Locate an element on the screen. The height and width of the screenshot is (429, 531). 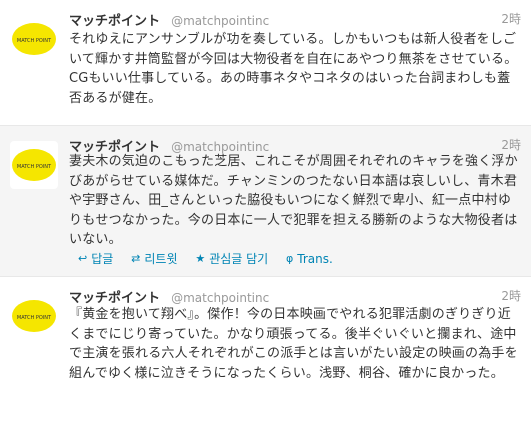
reply-icon: ↩ is located at coordinates (83, 258).